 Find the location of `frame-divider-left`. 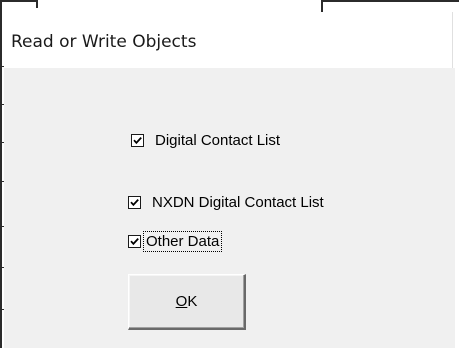

frame-divider-left is located at coordinates (37, 4).